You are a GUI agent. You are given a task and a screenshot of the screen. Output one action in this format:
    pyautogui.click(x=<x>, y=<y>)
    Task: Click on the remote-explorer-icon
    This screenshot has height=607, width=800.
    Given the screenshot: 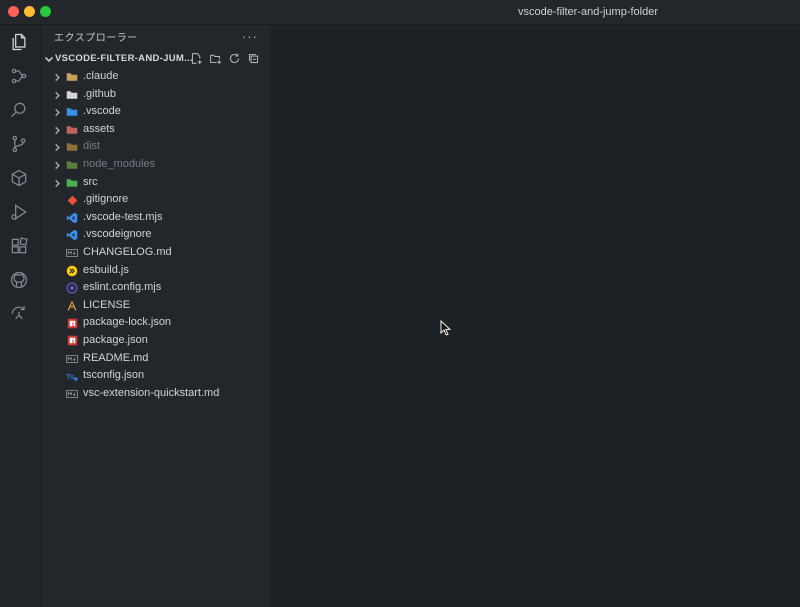 What is the action you would take?
    pyautogui.click(x=19, y=312)
    